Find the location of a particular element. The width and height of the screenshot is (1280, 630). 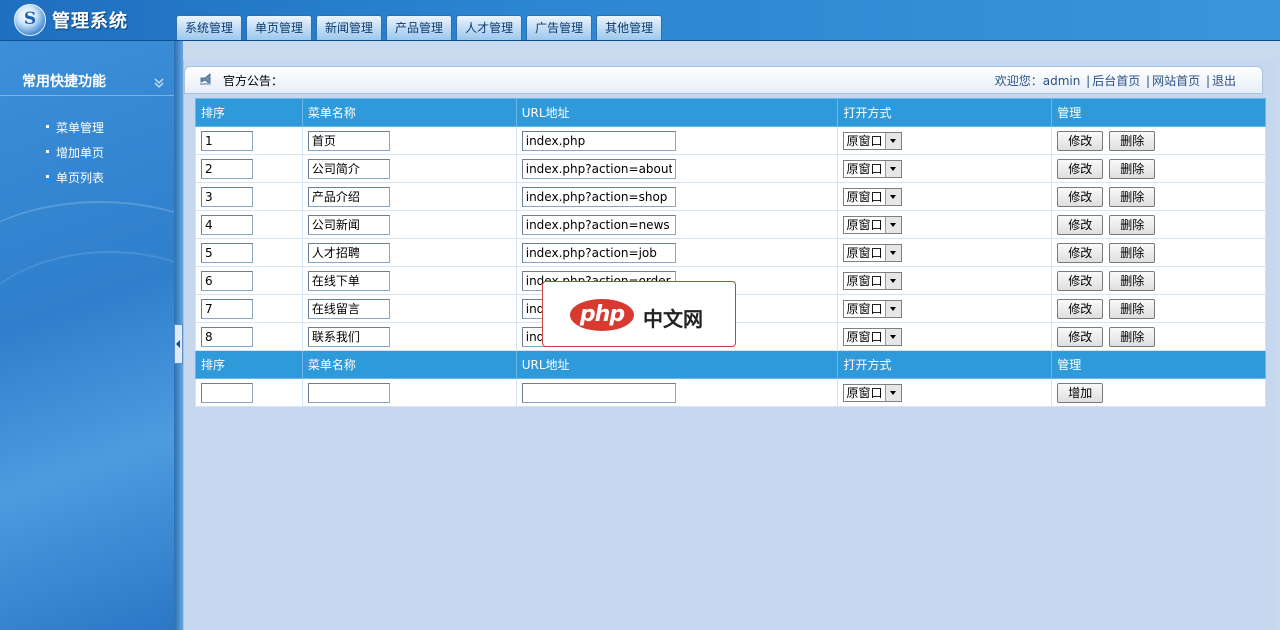

new-url-input is located at coordinates (598, 392).